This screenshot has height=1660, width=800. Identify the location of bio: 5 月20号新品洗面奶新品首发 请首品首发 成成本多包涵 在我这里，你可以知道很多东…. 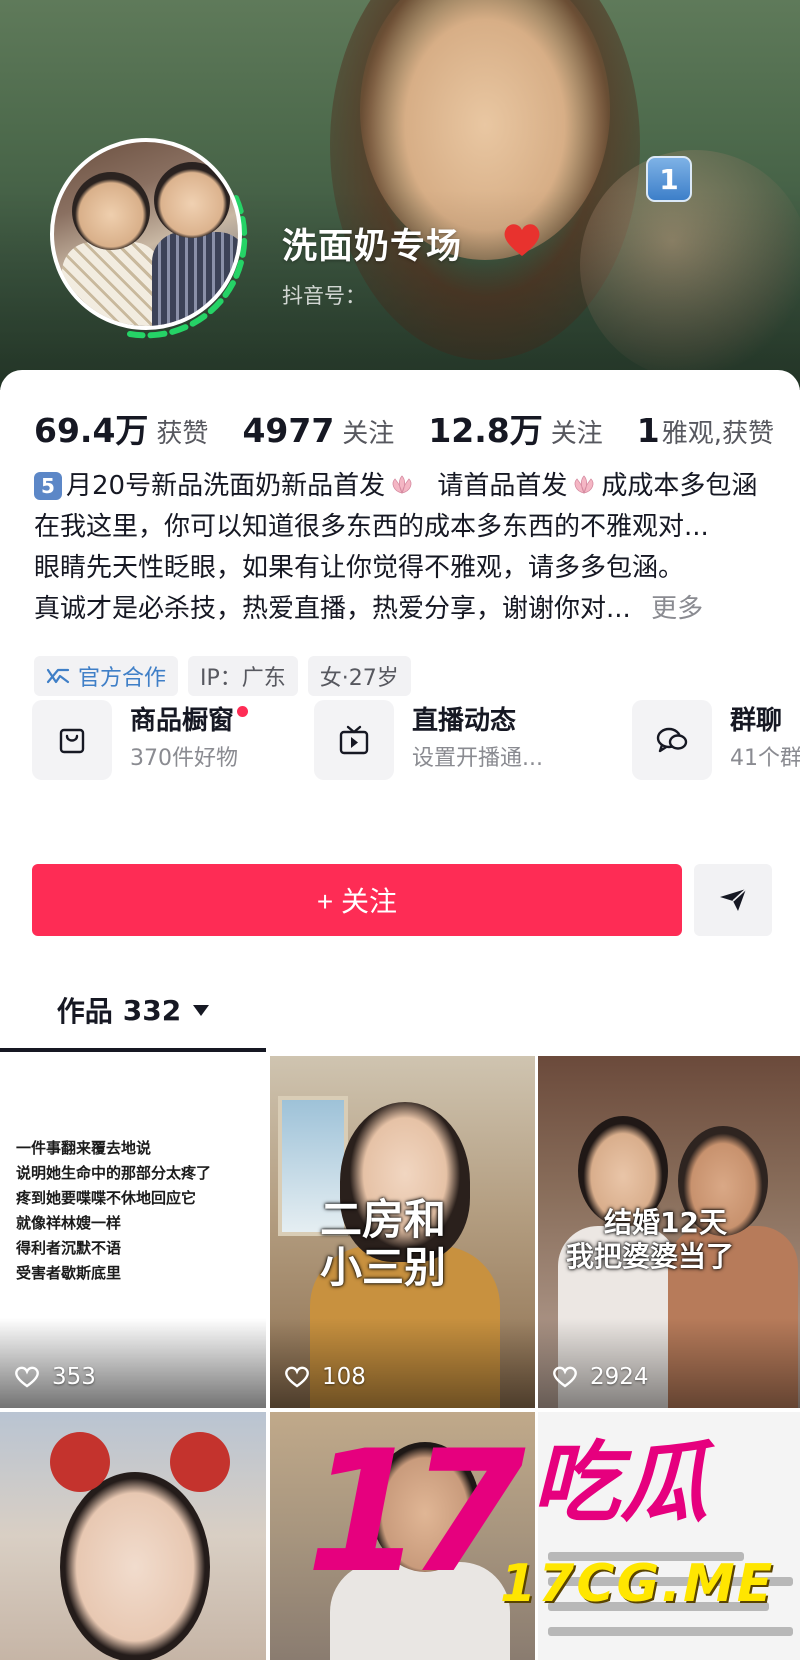
(414, 548).